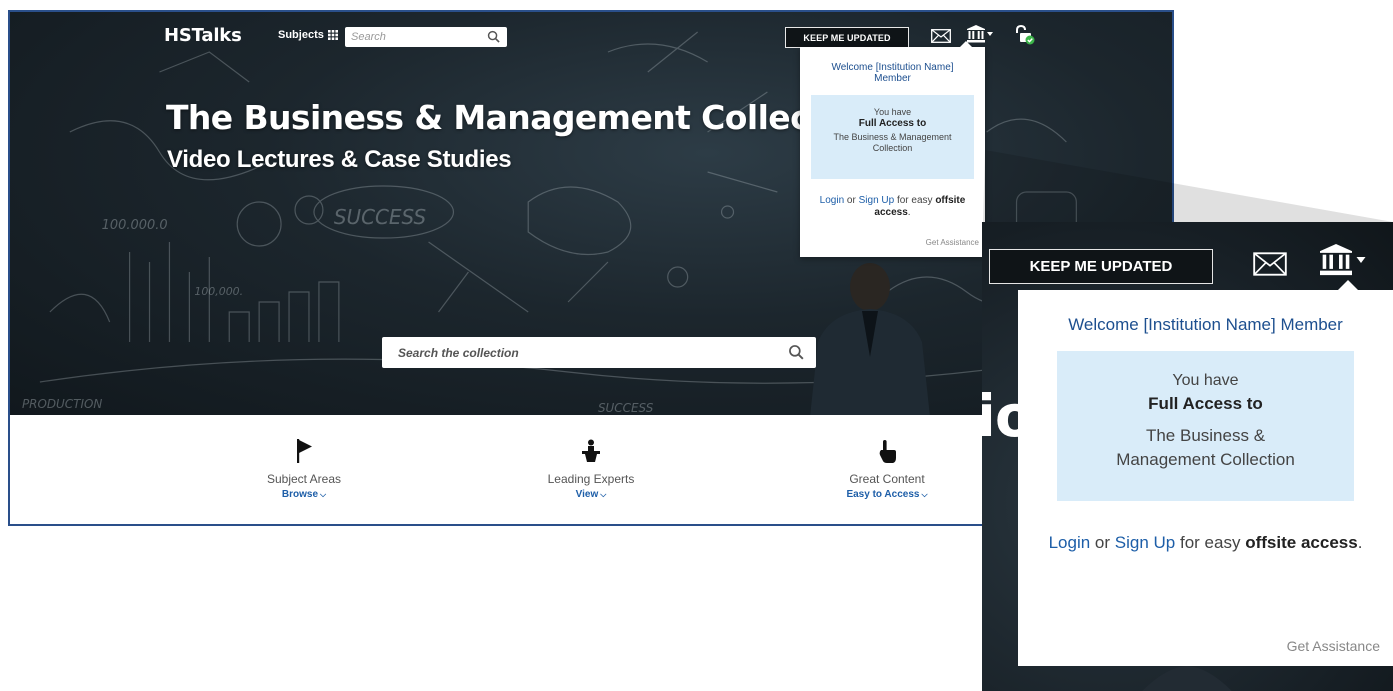 The image size is (1393, 691). I want to click on or-text: or, so click(1102, 542).